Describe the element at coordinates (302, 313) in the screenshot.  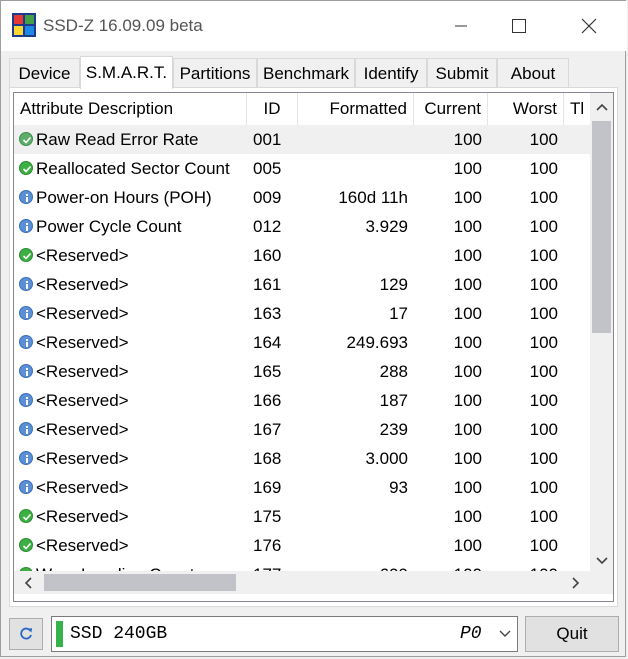
I see `table-row: <Reserved> 163 17 100 100` at that location.